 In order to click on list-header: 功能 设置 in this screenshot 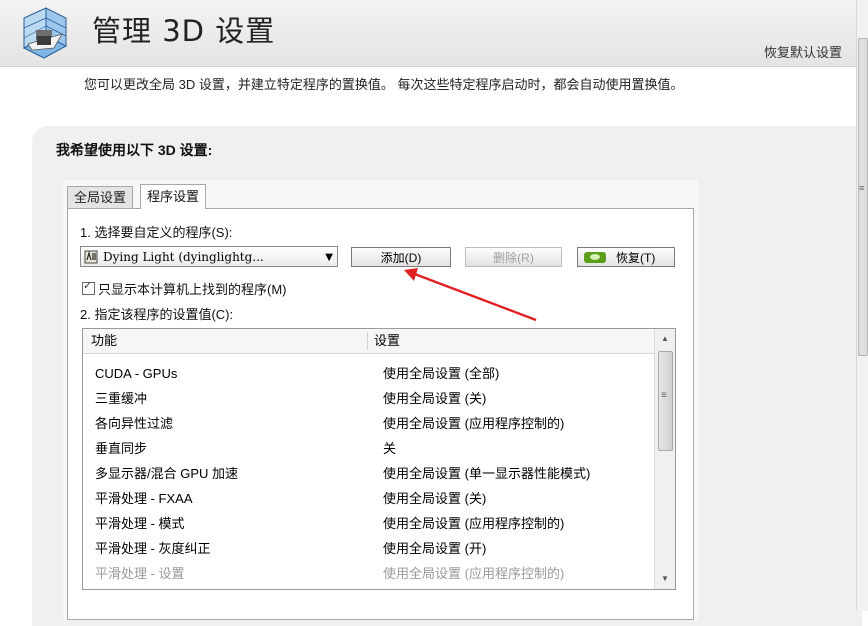, I will do `click(369, 341)`.